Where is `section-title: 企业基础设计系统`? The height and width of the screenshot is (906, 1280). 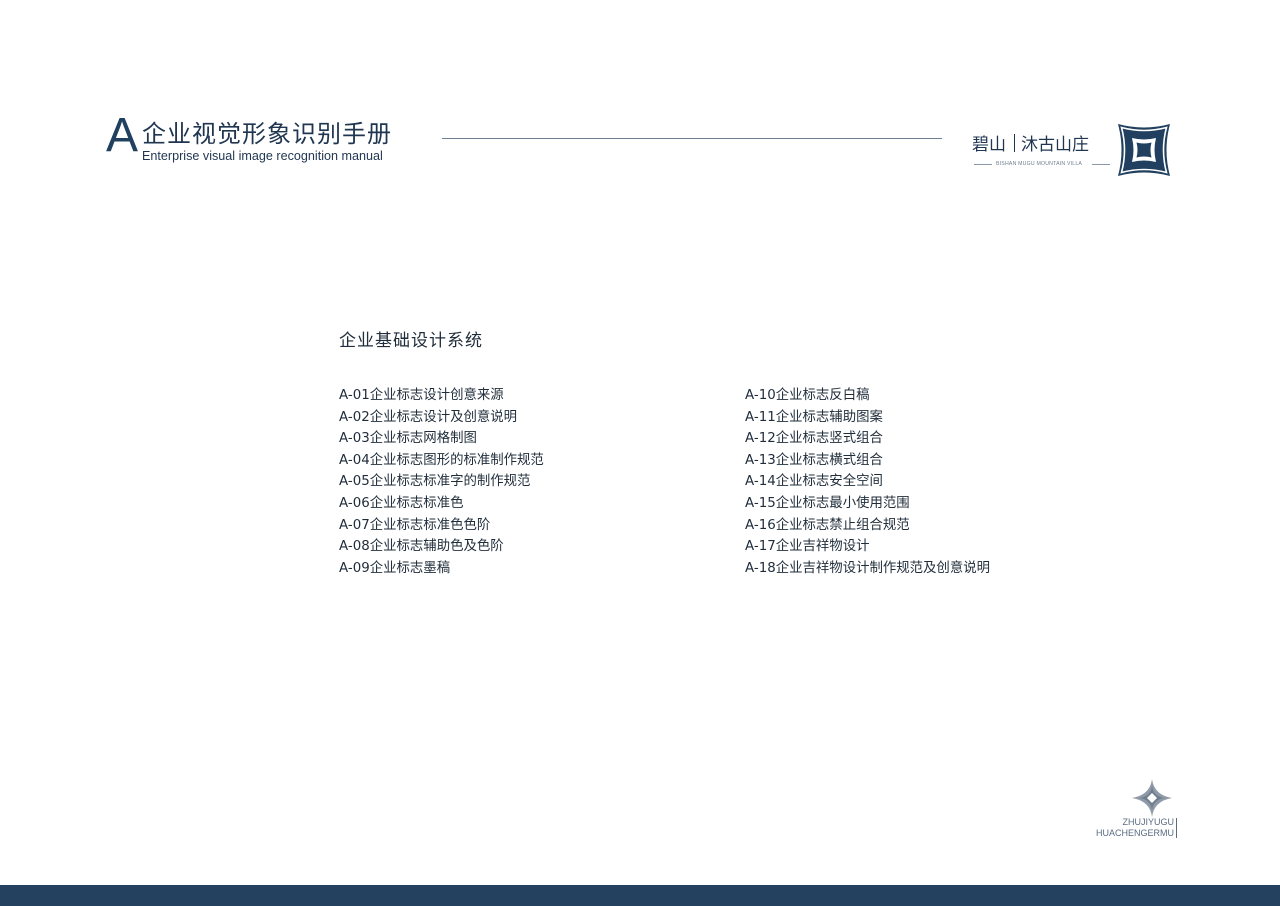 section-title: 企业基础设计系统 is located at coordinates (411, 341).